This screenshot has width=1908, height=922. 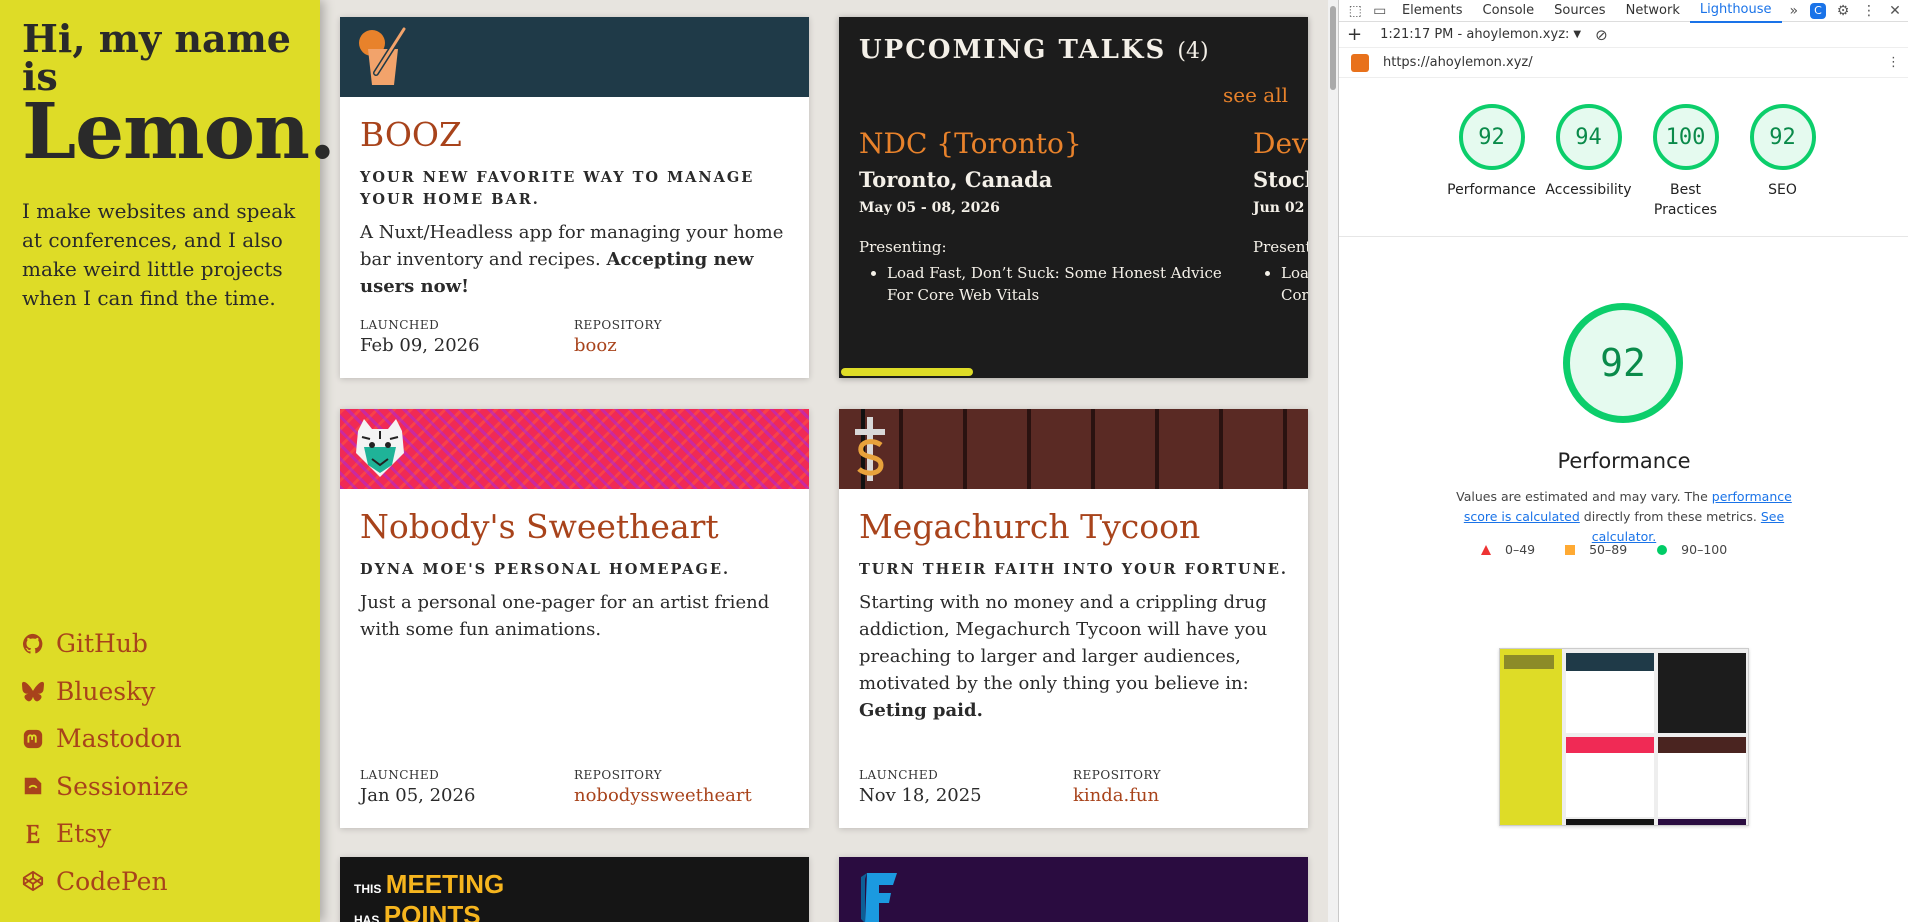 What do you see at coordinates (1601, 35) in the screenshot?
I see `clear-report-icon: ⊘` at bounding box center [1601, 35].